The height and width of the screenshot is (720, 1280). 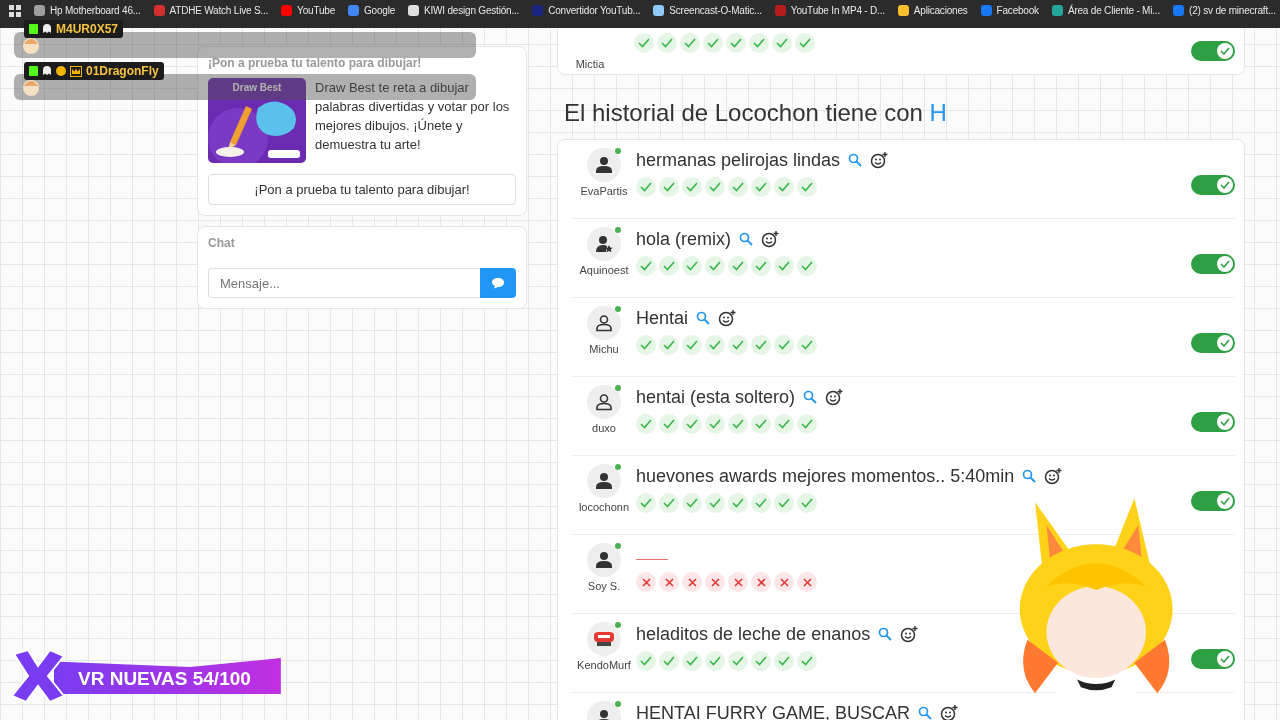 I want to click on chat-username: M4UR0X57, so click(x=87, y=29).